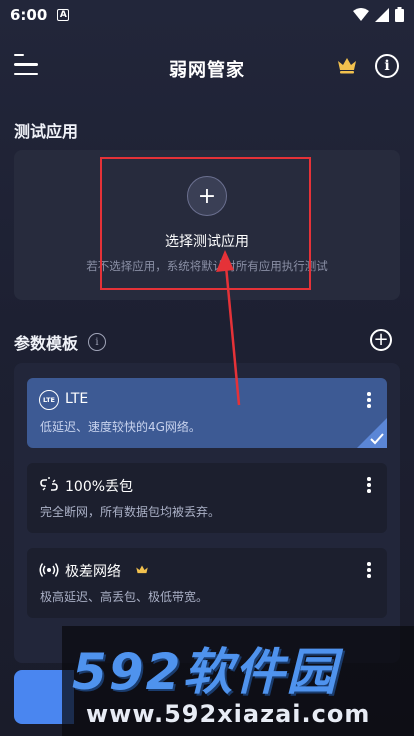 The height and width of the screenshot is (736, 414). Describe the element at coordinates (93, 572) in the screenshot. I see `template-name: 极差网络` at that location.